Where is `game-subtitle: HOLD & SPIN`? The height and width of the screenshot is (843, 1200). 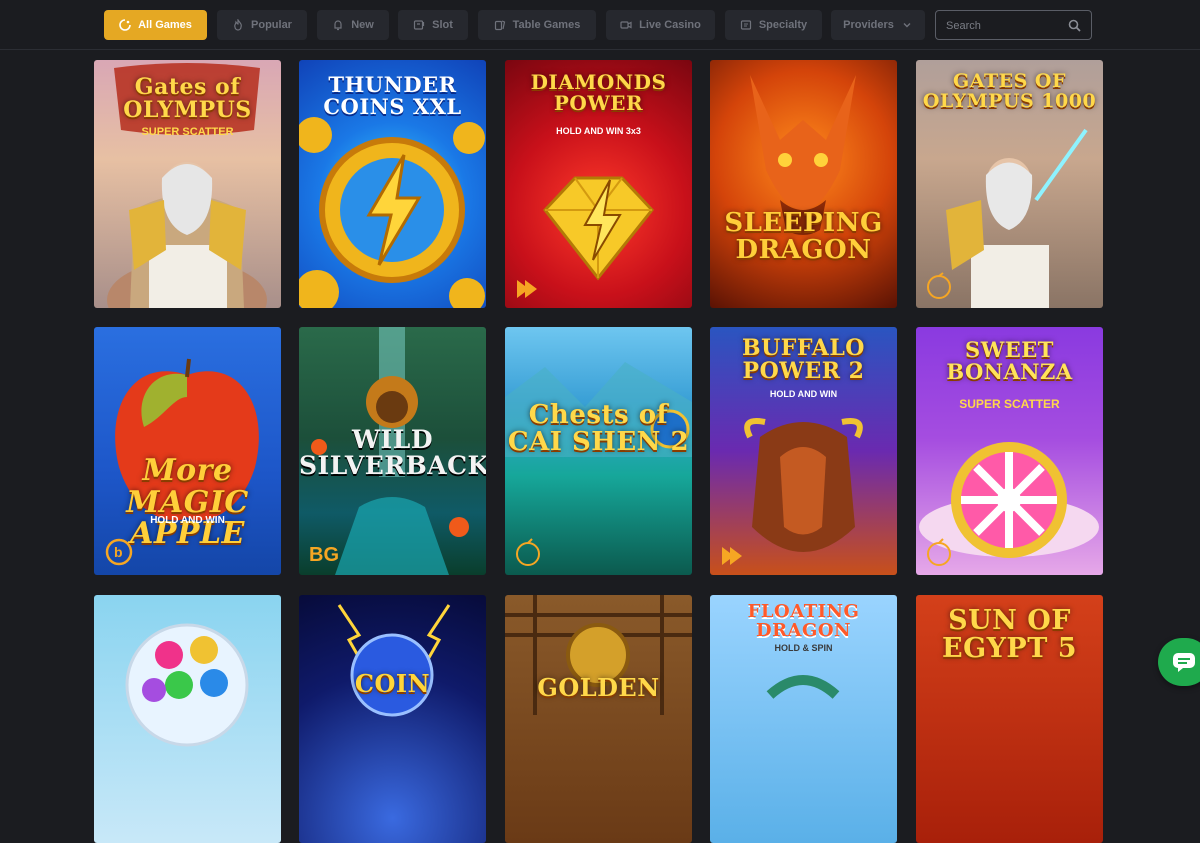 game-subtitle: HOLD & SPIN is located at coordinates (803, 648).